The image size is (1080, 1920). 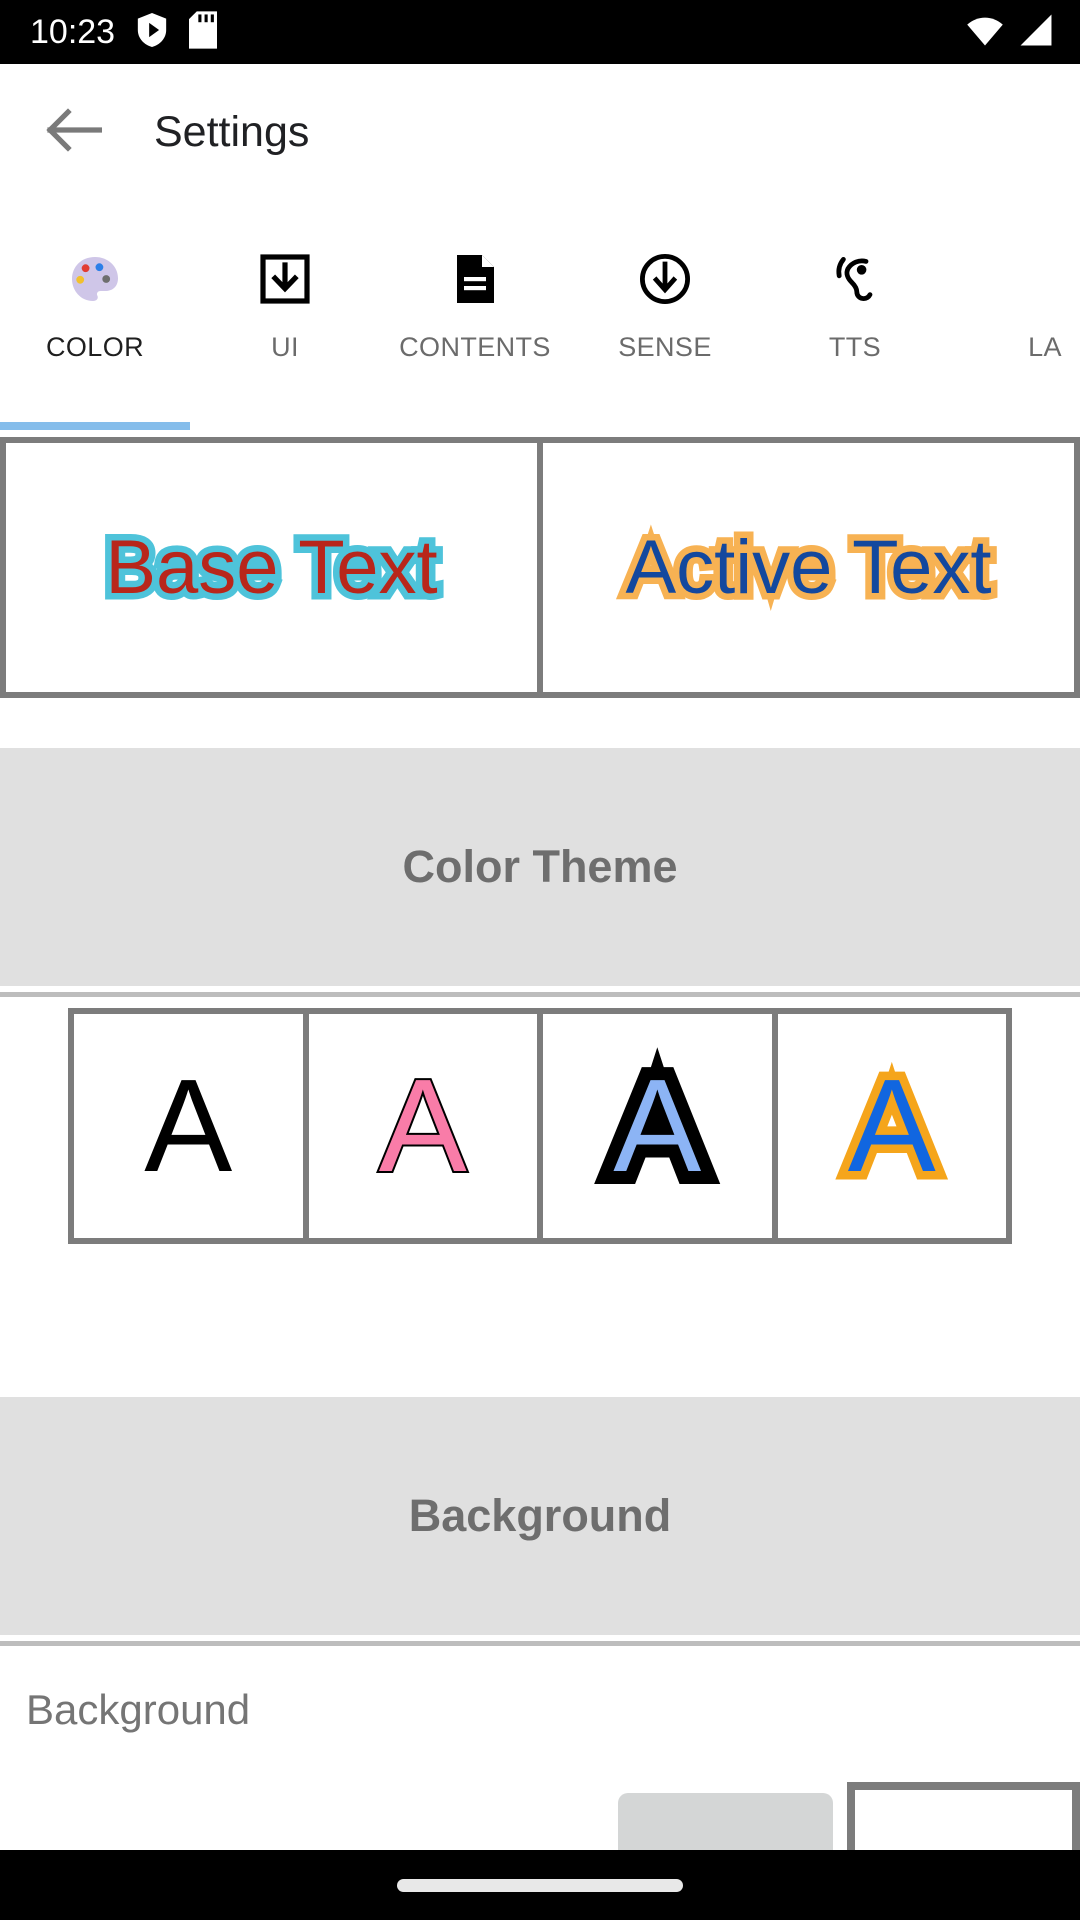 What do you see at coordinates (665, 347) in the screenshot?
I see `tab-label: SENSE` at bounding box center [665, 347].